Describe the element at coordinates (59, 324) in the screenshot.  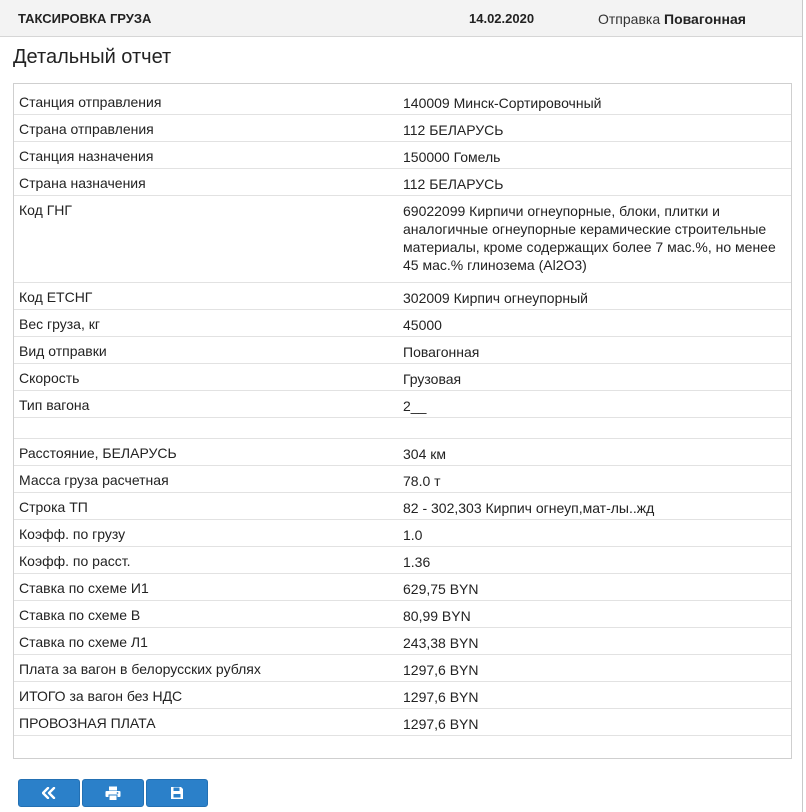
I see `row-key: Вес груза, кг` at that location.